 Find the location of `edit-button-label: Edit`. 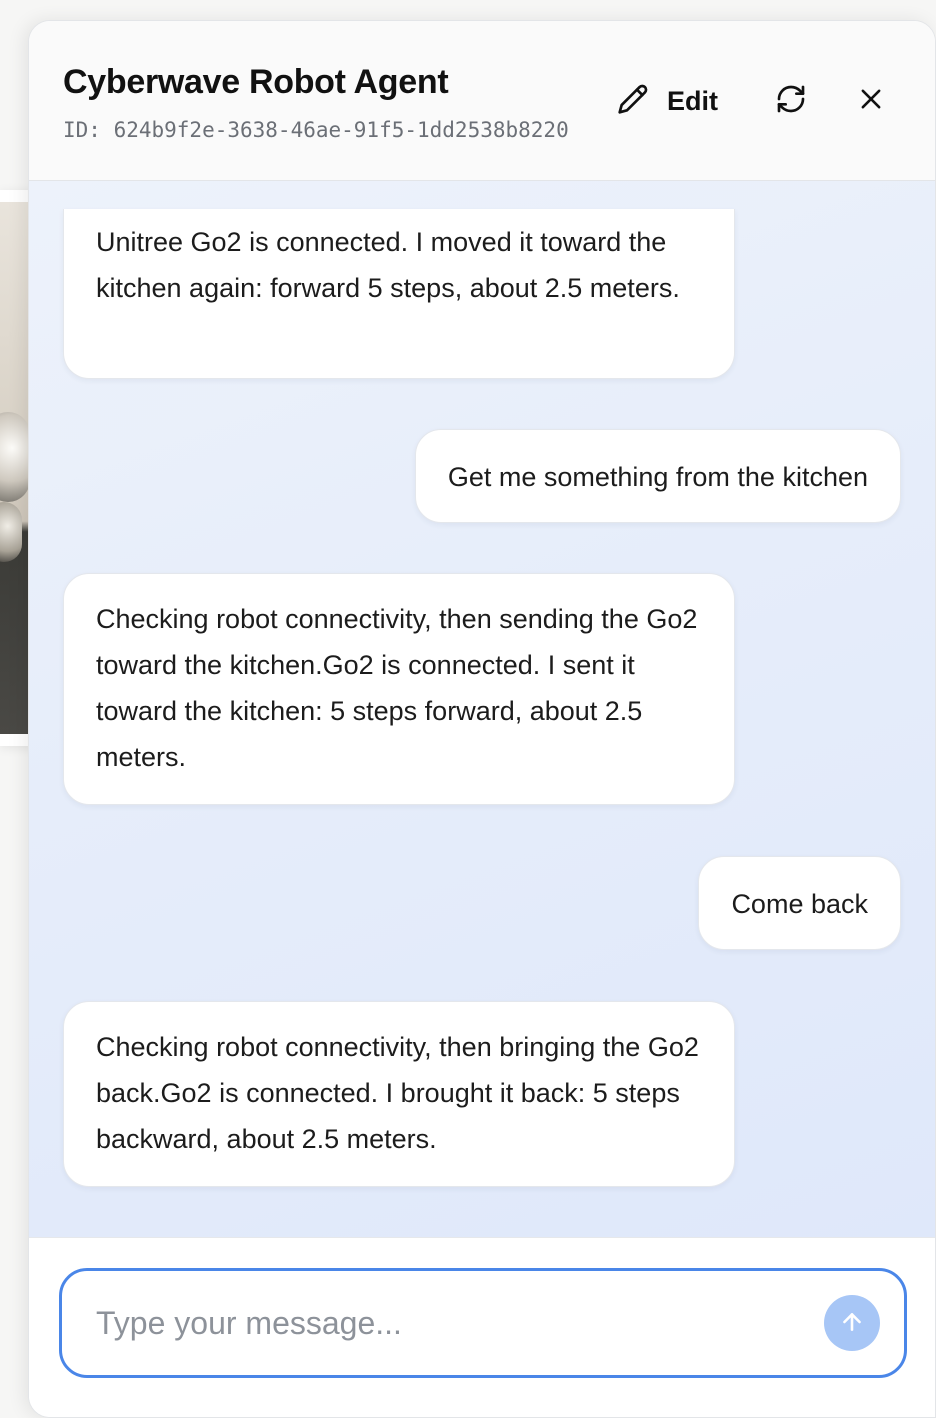

edit-button-label: Edit is located at coordinates (692, 100).